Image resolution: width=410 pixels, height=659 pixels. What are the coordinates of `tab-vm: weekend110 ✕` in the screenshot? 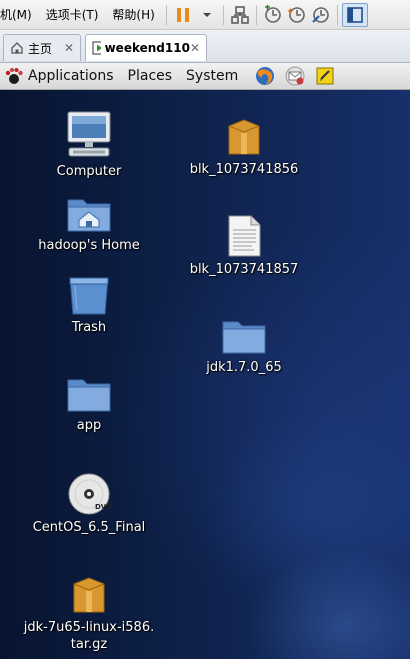 It's located at (146, 47).